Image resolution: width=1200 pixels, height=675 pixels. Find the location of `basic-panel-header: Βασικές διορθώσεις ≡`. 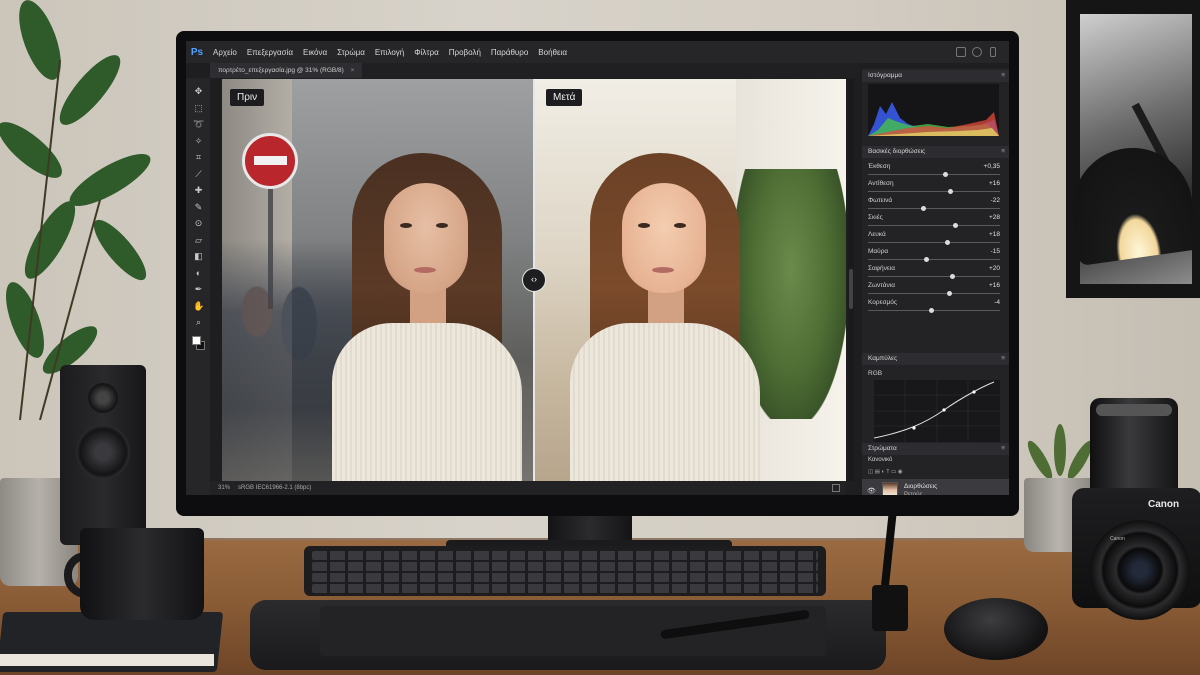

basic-panel-header: Βασικές διορθώσεις ≡ is located at coordinates (935, 152).